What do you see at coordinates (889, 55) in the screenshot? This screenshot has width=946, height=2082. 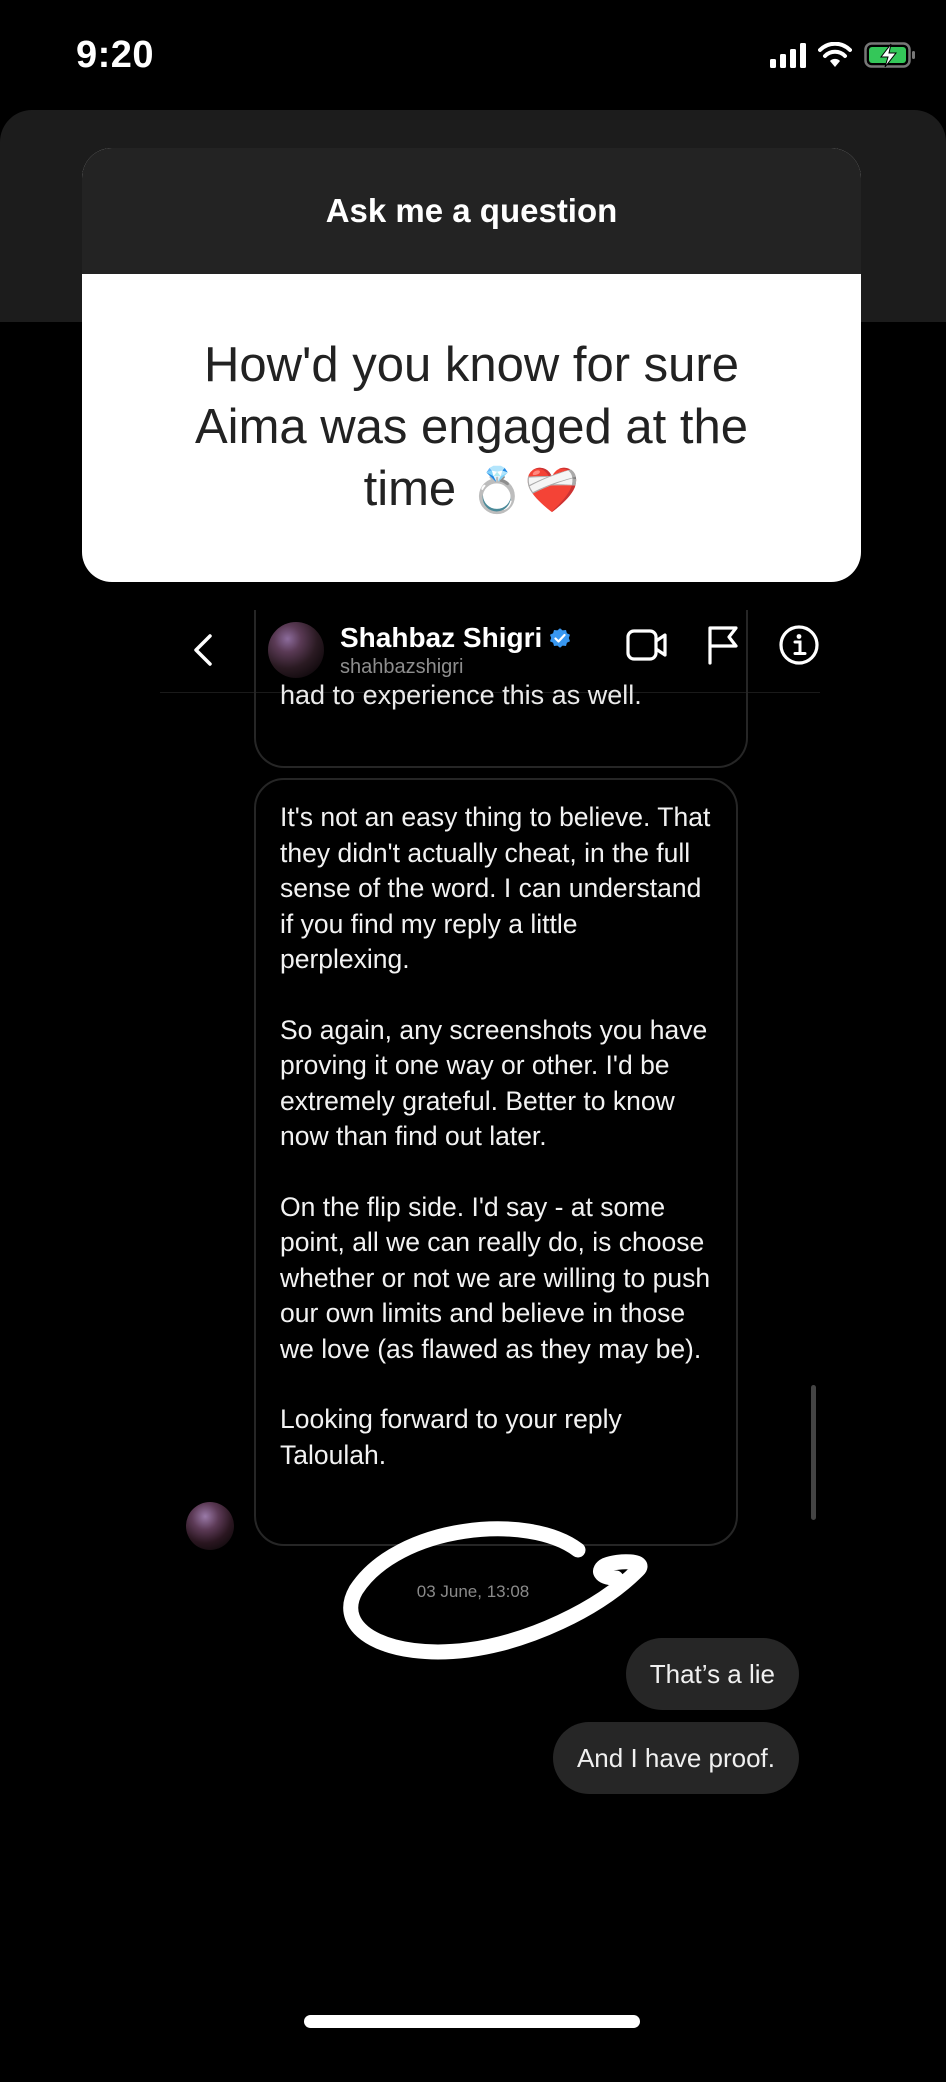 I see `battery-charging-icon` at bounding box center [889, 55].